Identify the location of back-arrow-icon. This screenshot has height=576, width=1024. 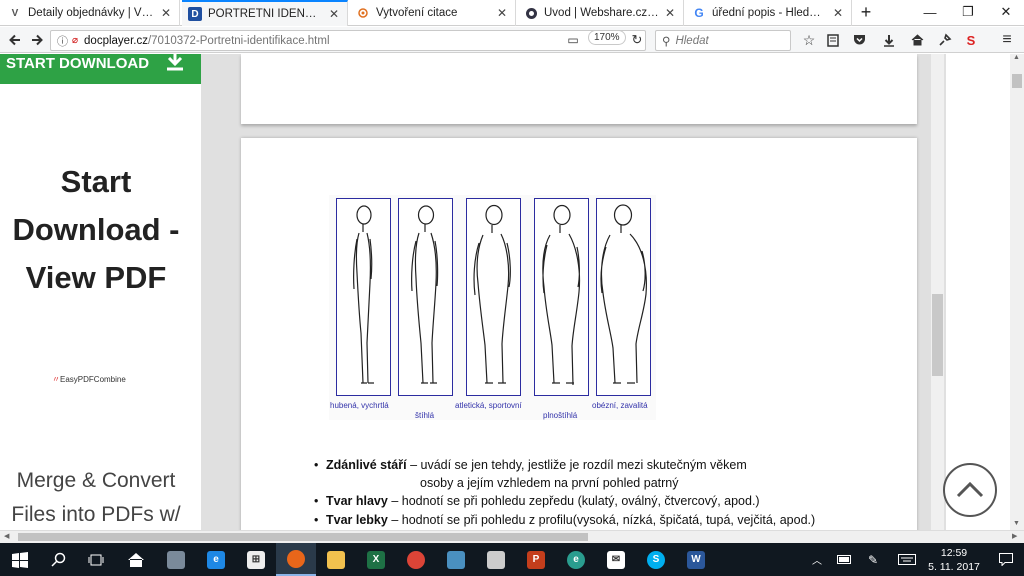
(14, 40).